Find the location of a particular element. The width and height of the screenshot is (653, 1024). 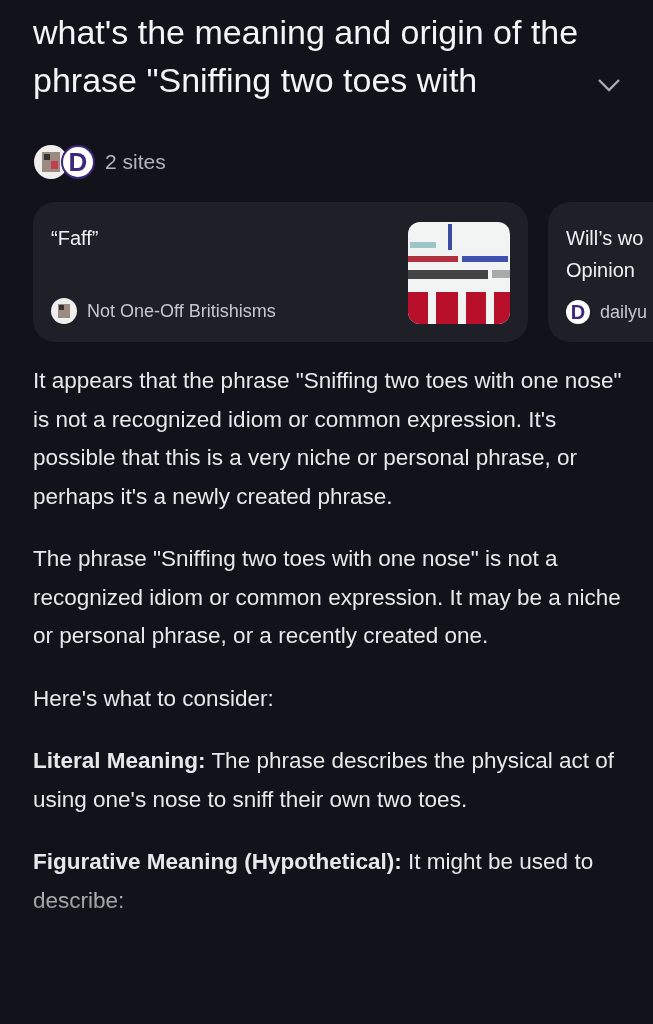

answer-paragraph: Figurative Meaning (Hypothetical): It might be used to describe: is located at coordinates (314, 881).